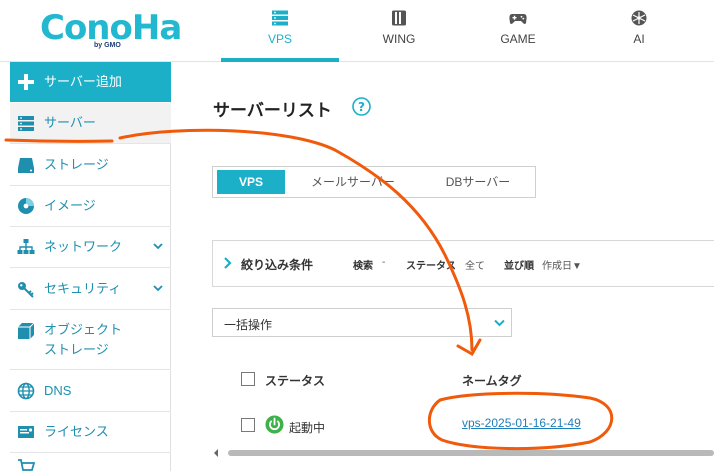 This screenshot has width=714, height=471. I want to click on select-all-checkbox, so click(248, 379).